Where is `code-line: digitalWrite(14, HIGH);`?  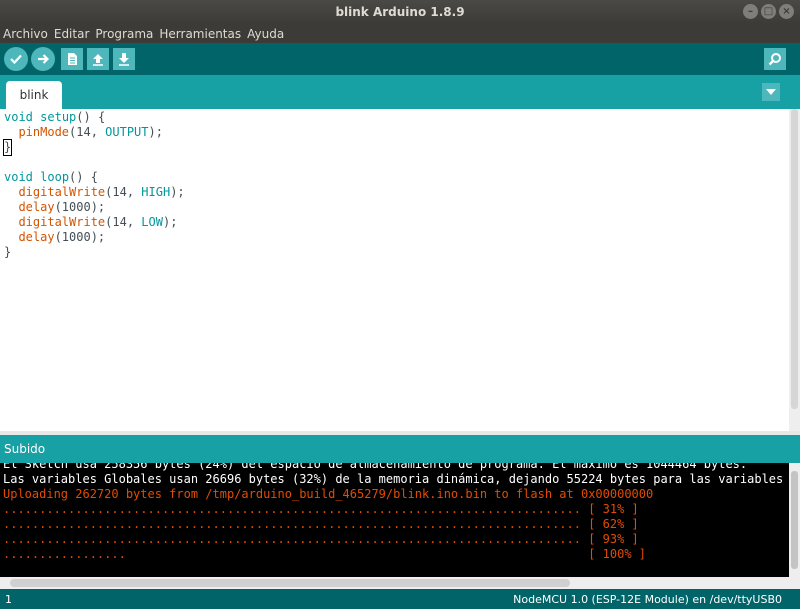 code-line: digitalWrite(14, HIGH); is located at coordinates (396, 192).